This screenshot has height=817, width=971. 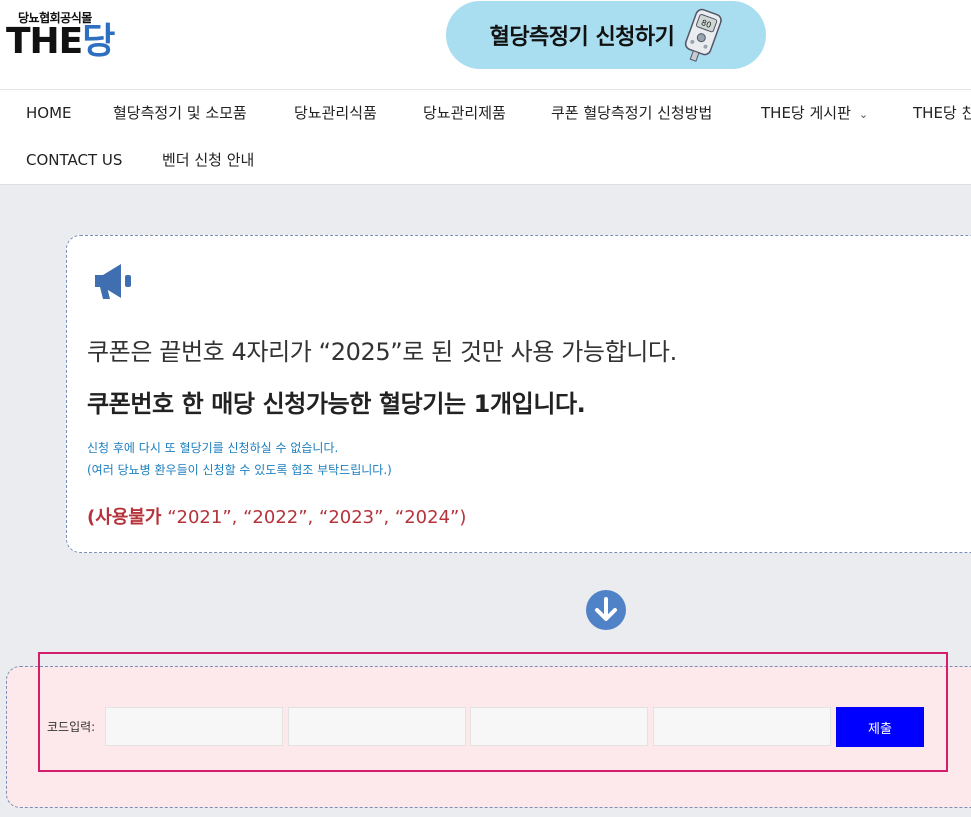 I want to click on notice-no-reapply: 신청 후에 다시 또 혈당기를 신청하실 수 없습니다., so click(x=213, y=448).